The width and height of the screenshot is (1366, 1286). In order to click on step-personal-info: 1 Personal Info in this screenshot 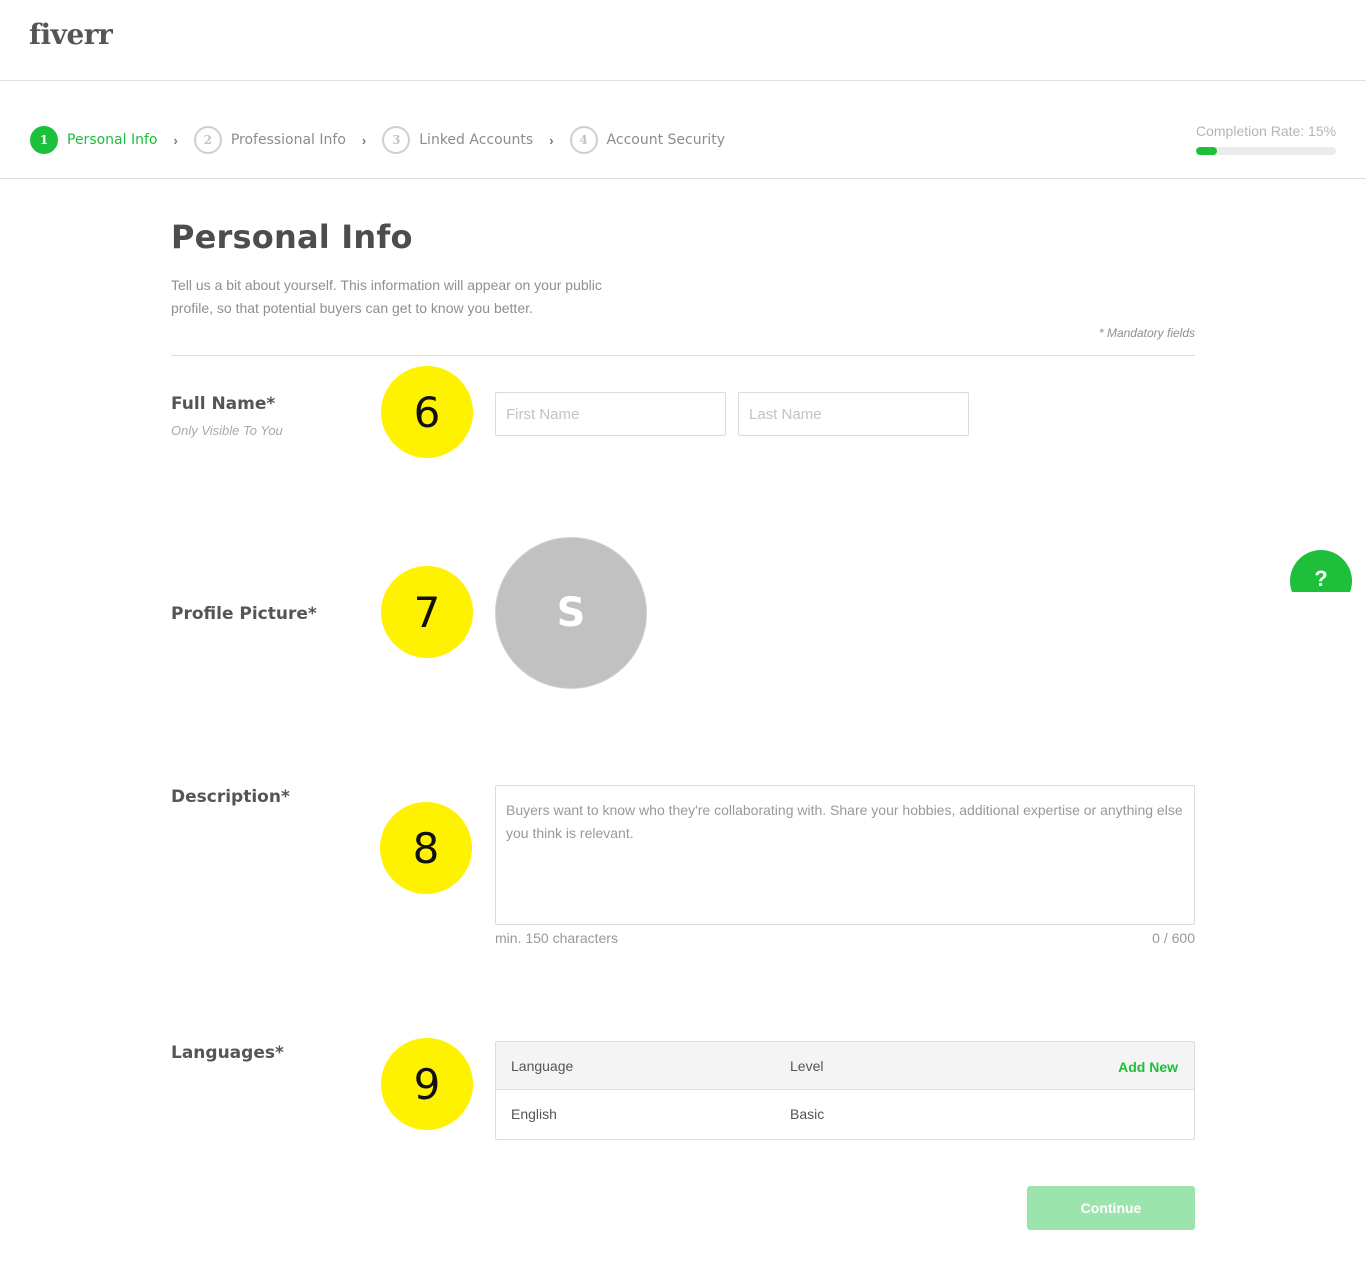, I will do `click(93, 140)`.